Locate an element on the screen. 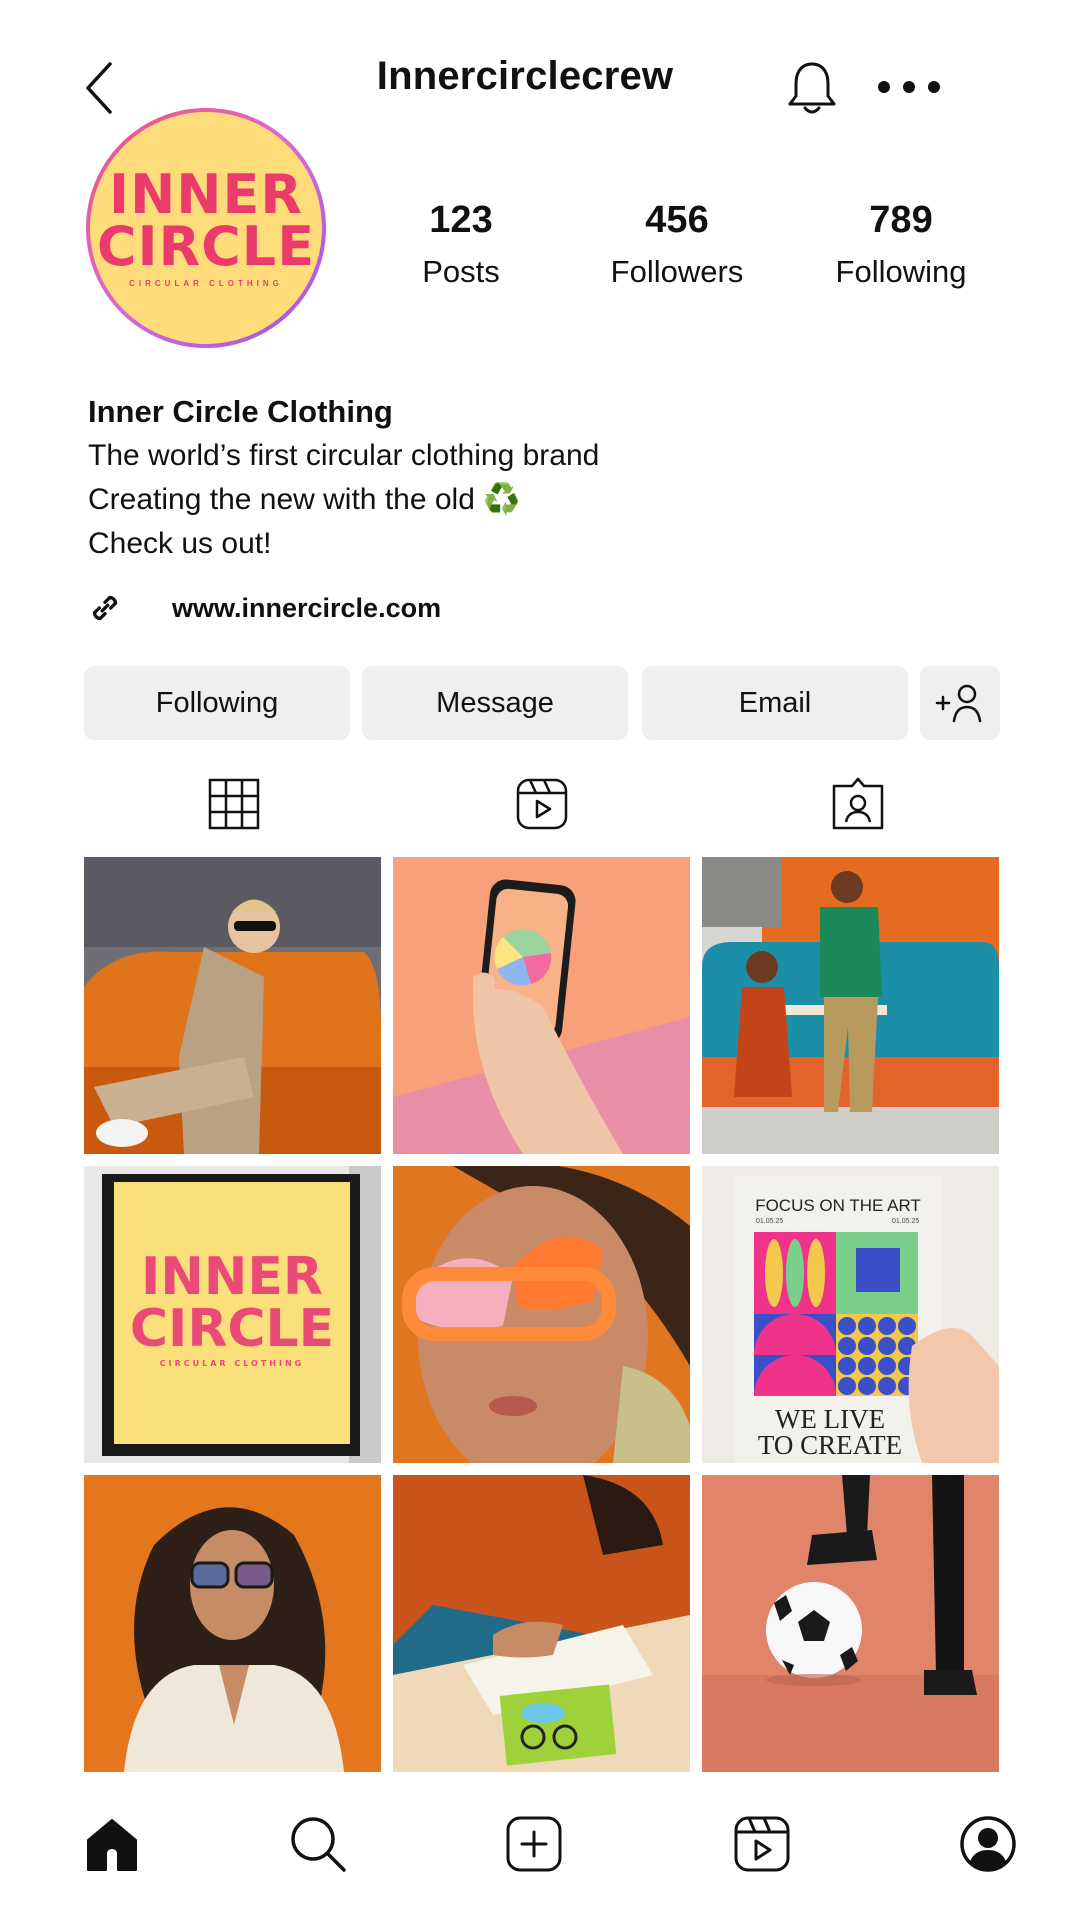 The width and height of the screenshot is (1080, 1920). sign-tagline: CIRCULAR CLOTHING is located at coordinates (232, 1363).